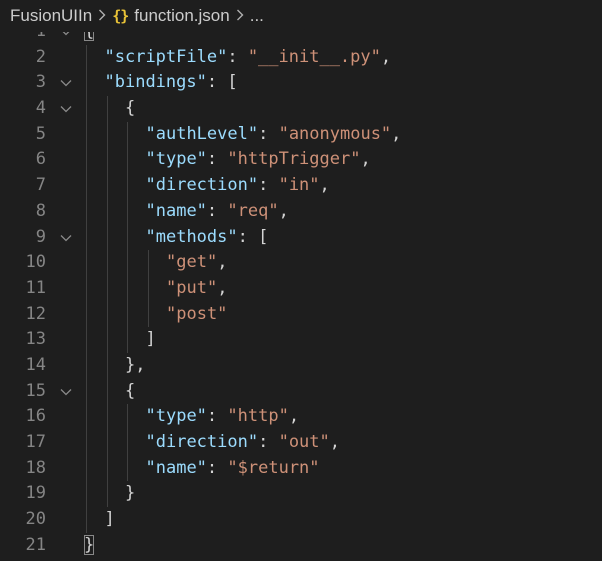  Describe the element at coordinates (273, 467) in the screenshot. I see `json-string: "$return"` at that location.